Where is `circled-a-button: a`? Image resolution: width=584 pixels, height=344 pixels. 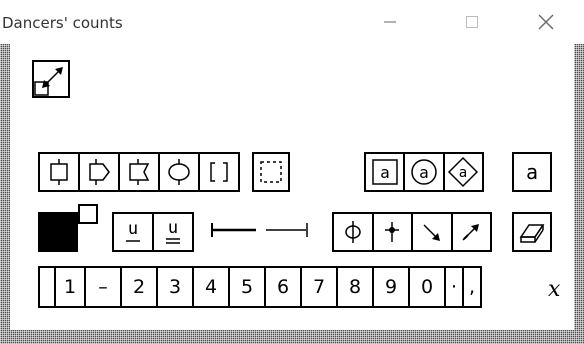
circled-a-button: a is located at coordinates (425, 172).